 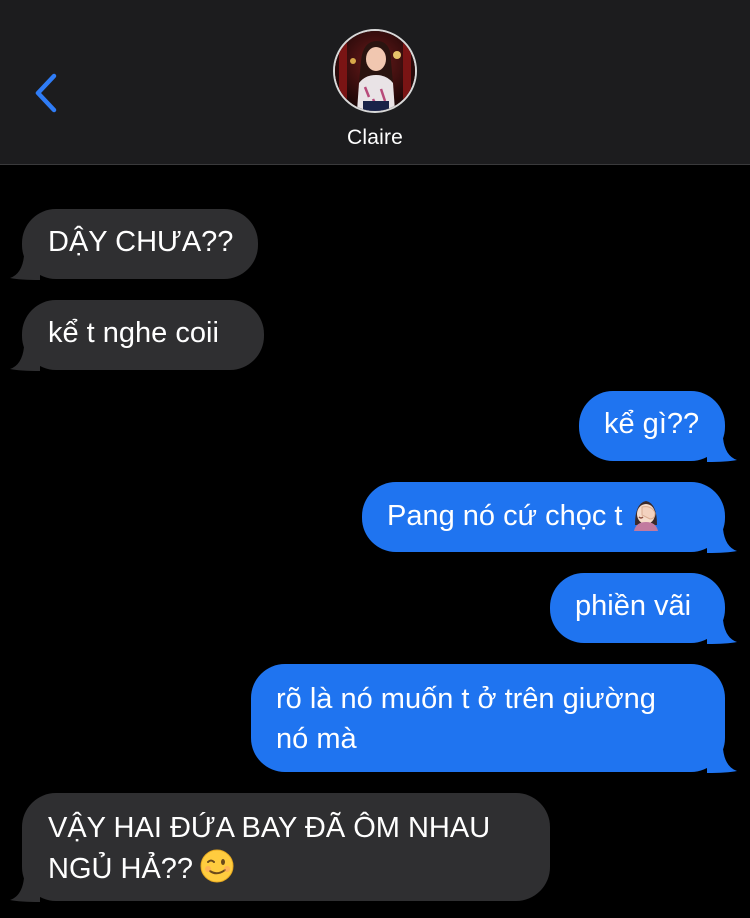 I want to click on message-line: rõ là nó muốn t ở trên giường, so click(x=466, y=699).